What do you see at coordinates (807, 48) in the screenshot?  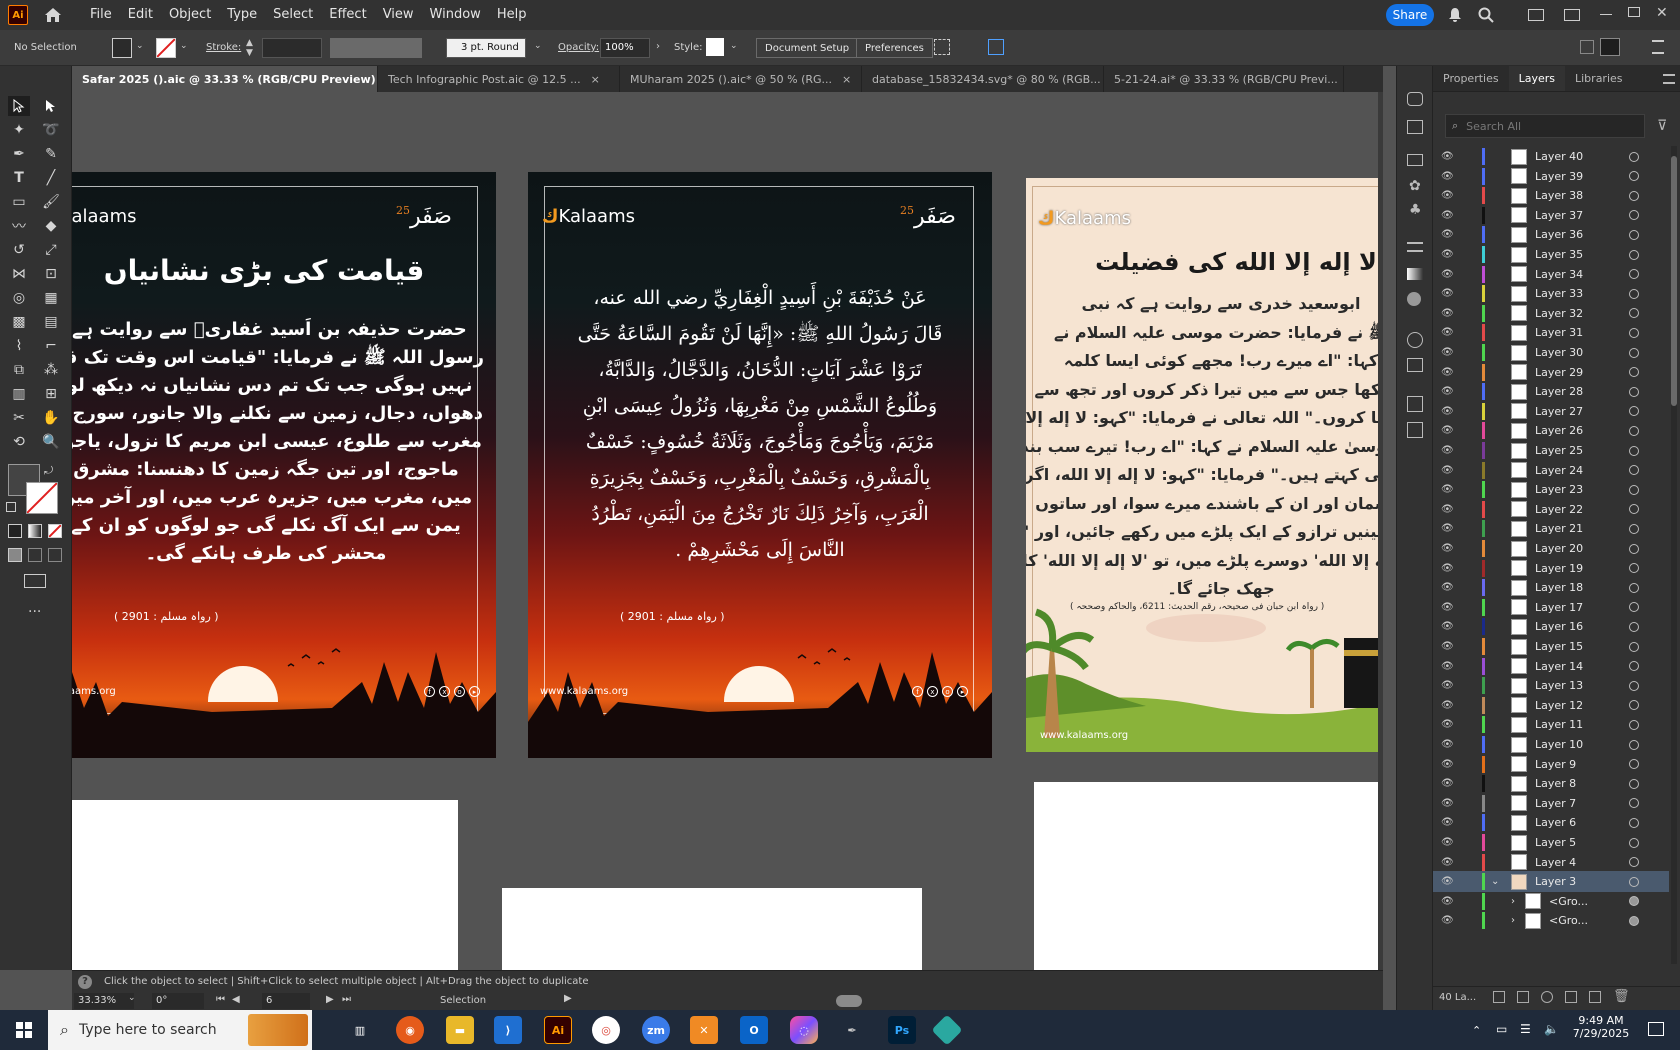 I see `document-setup-button: Document Setup` at bounding box center [807, 48].